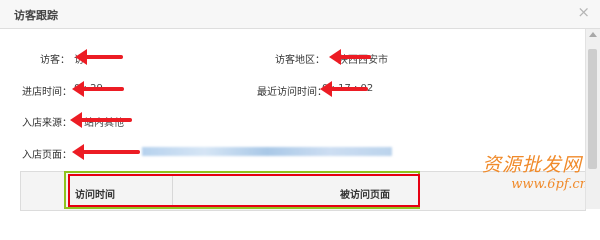 This screenshot has height=240, width=600. I want to click on entry-page-label: 入店页面：, so click(47, 155).